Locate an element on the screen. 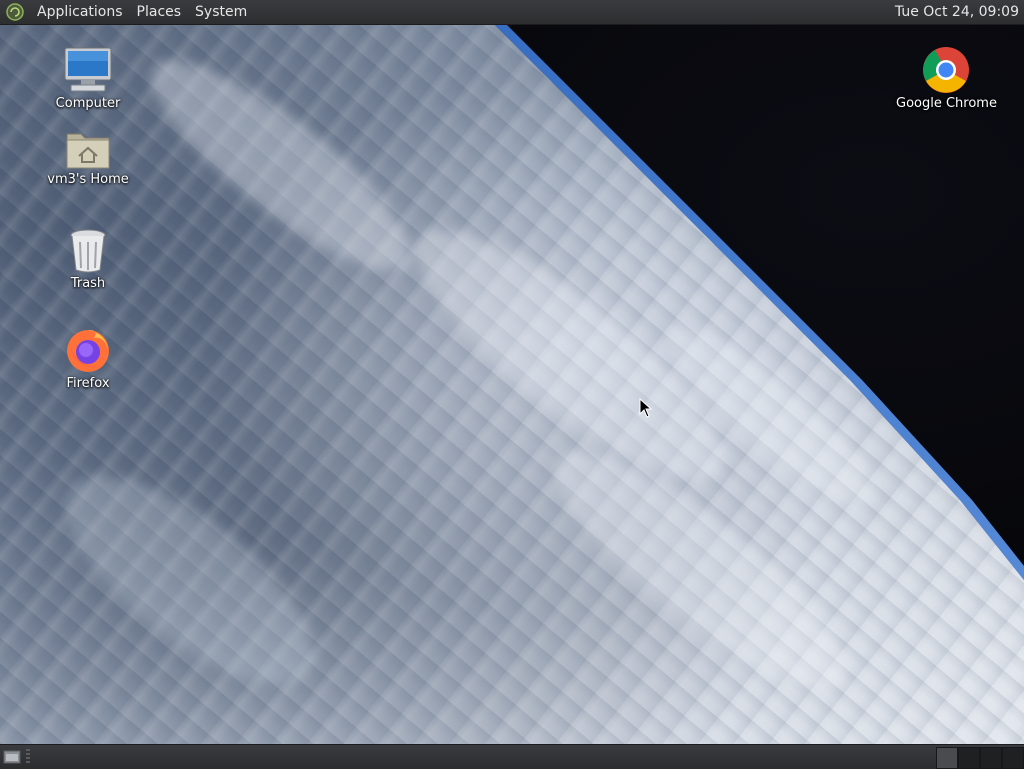  icon-label: vm3's Home is located at coordinates (88, 179).